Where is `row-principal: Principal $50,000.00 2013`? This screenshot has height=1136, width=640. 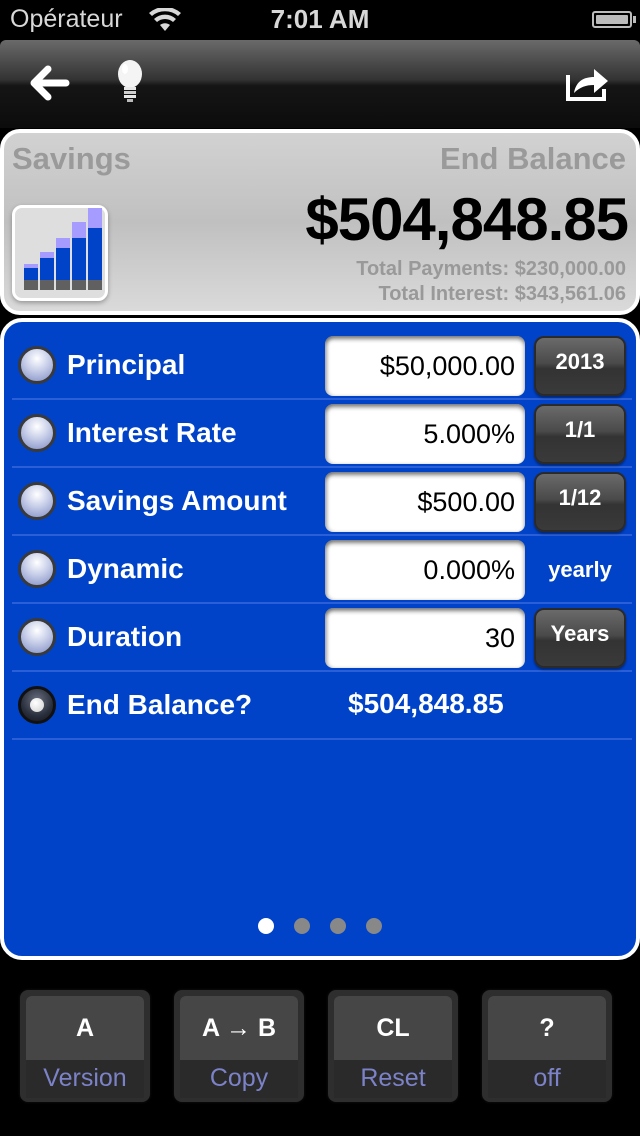 row-principal: Principal $50,000.00 2013 is located at coordinates (322, 366).